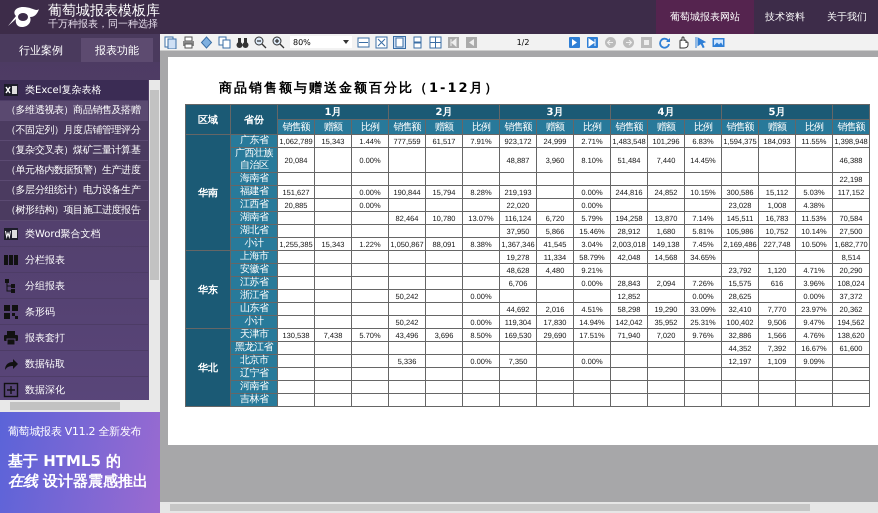 The width and height of the screenshot is (878, 513). What do you see at coordinates (74, 171) in the screenshot?
I see `submenu-item: （单元格内数据预警）生产进度` at bounding box center [74, 171].